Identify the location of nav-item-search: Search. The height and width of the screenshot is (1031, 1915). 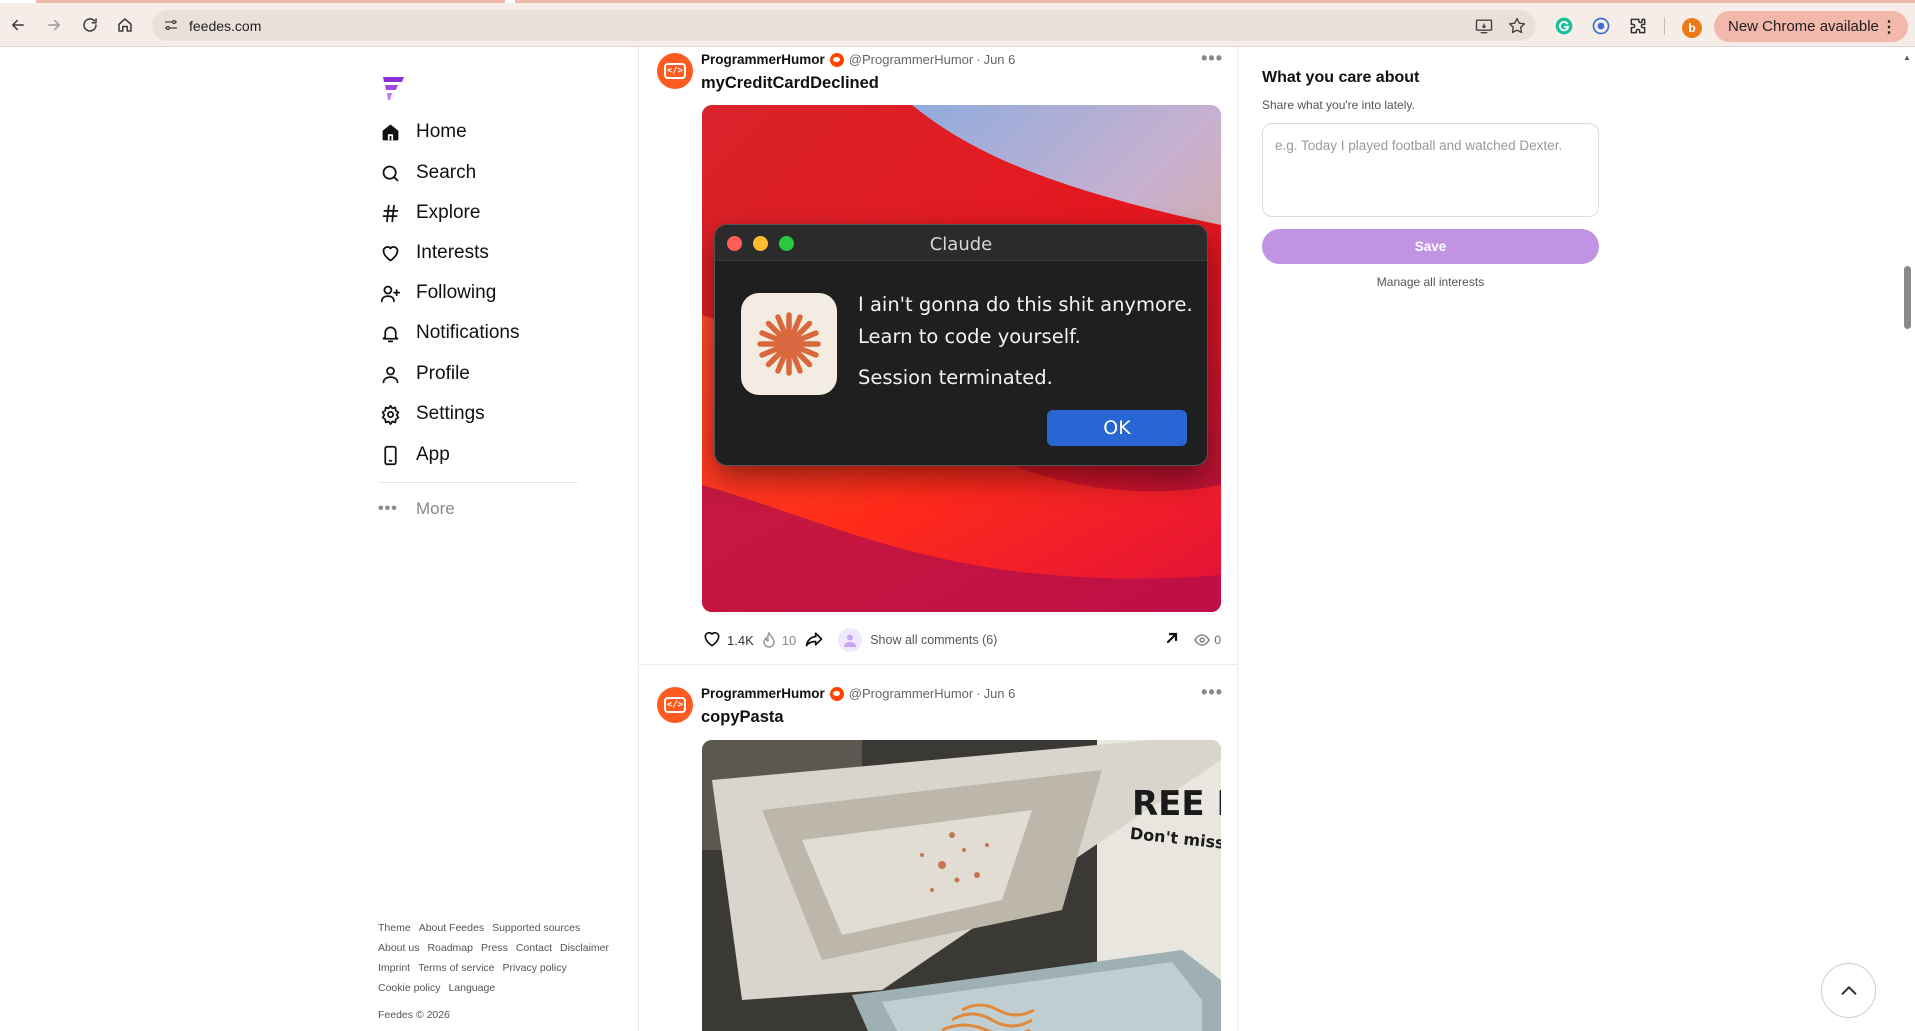
(427, 173).